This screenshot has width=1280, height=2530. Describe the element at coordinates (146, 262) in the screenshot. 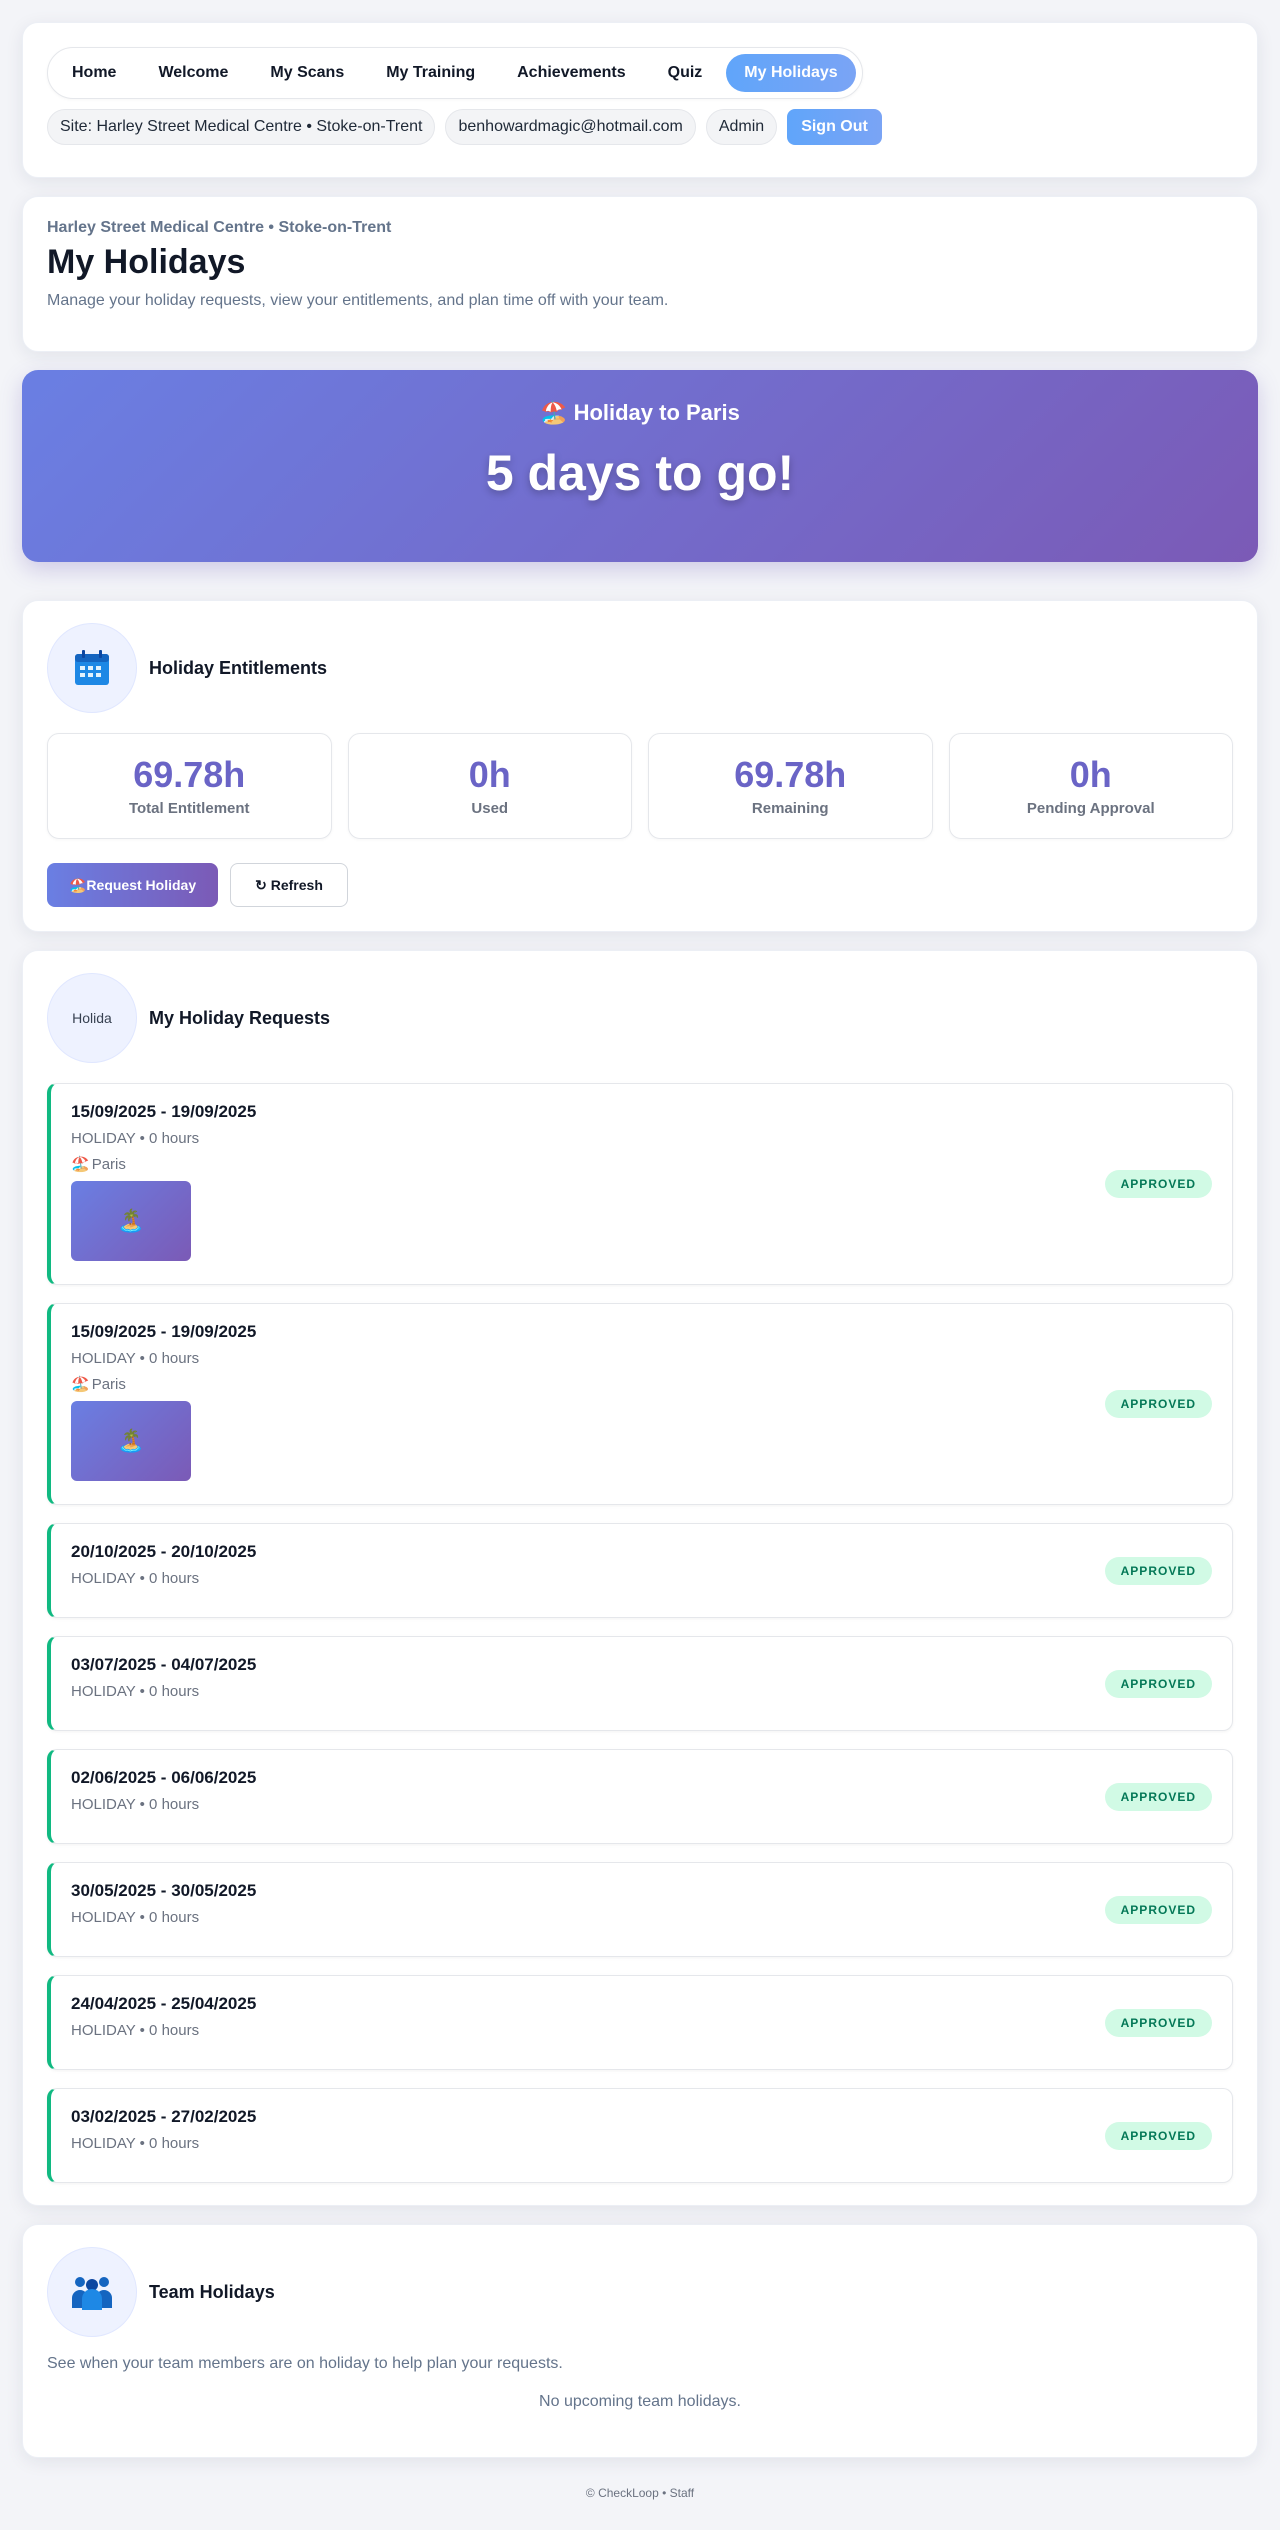

I see `page-title: My Holidays` at that location.